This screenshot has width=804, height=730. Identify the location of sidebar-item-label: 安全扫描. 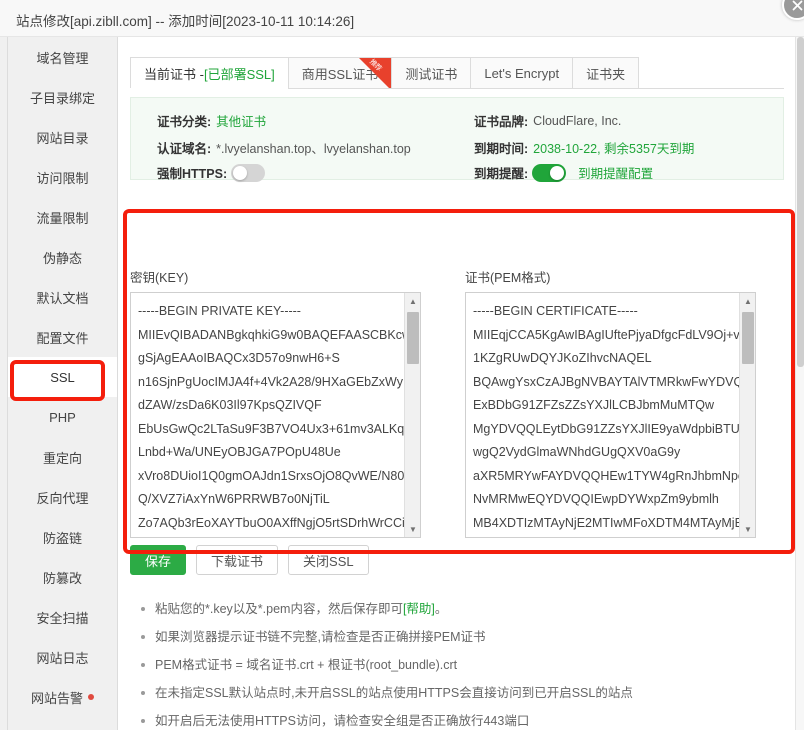
(62, 618).